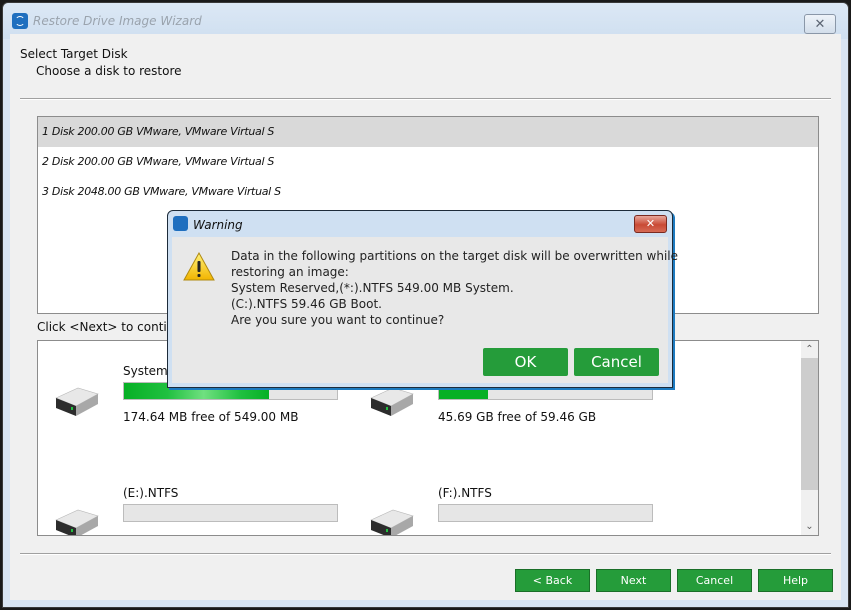 The height and width of the screenshot is (610, 851). Describe the element at coordinates (425, 99) in the screenshot. I see `header-divider` at that location.